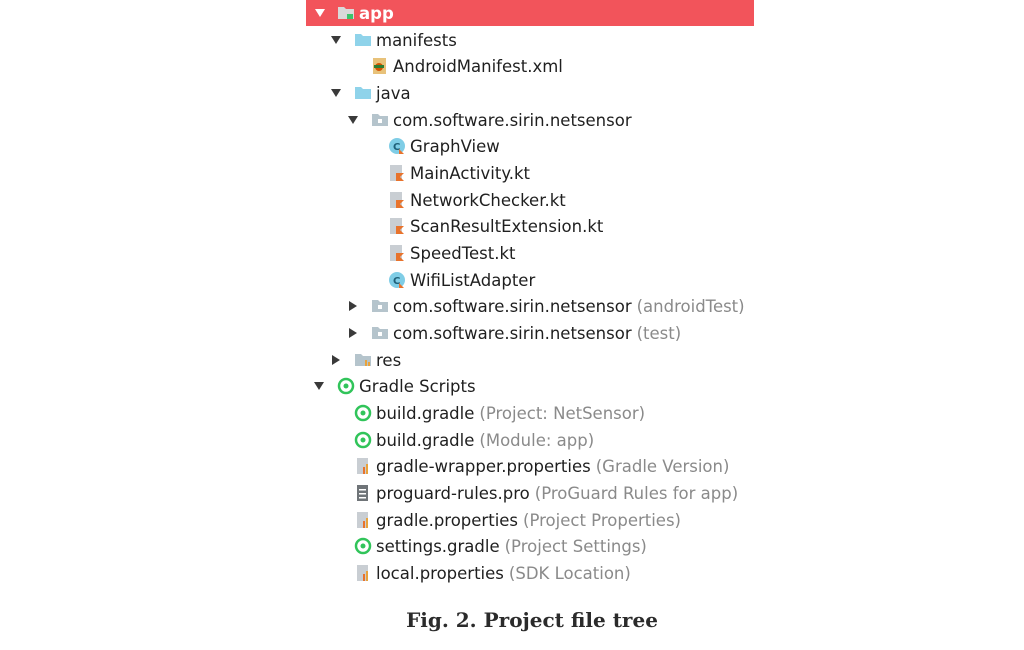  What do you see at coordinates (470, 173) in the screenshot?
I see `tree-label: MainActivity.kt` at bounding box center [470, 173].